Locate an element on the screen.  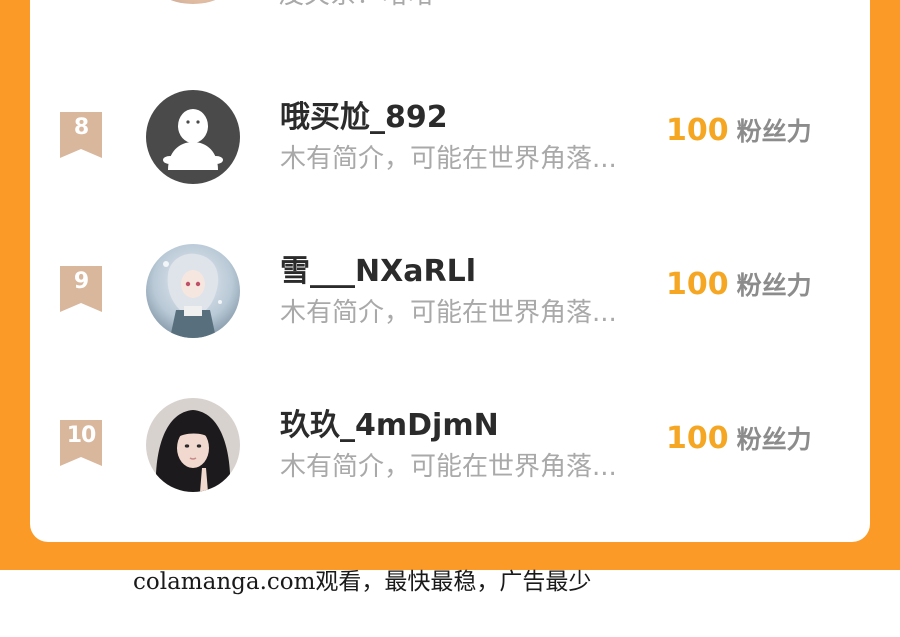
username: 雪___NXaRLl is located at coordinates (378, 268).